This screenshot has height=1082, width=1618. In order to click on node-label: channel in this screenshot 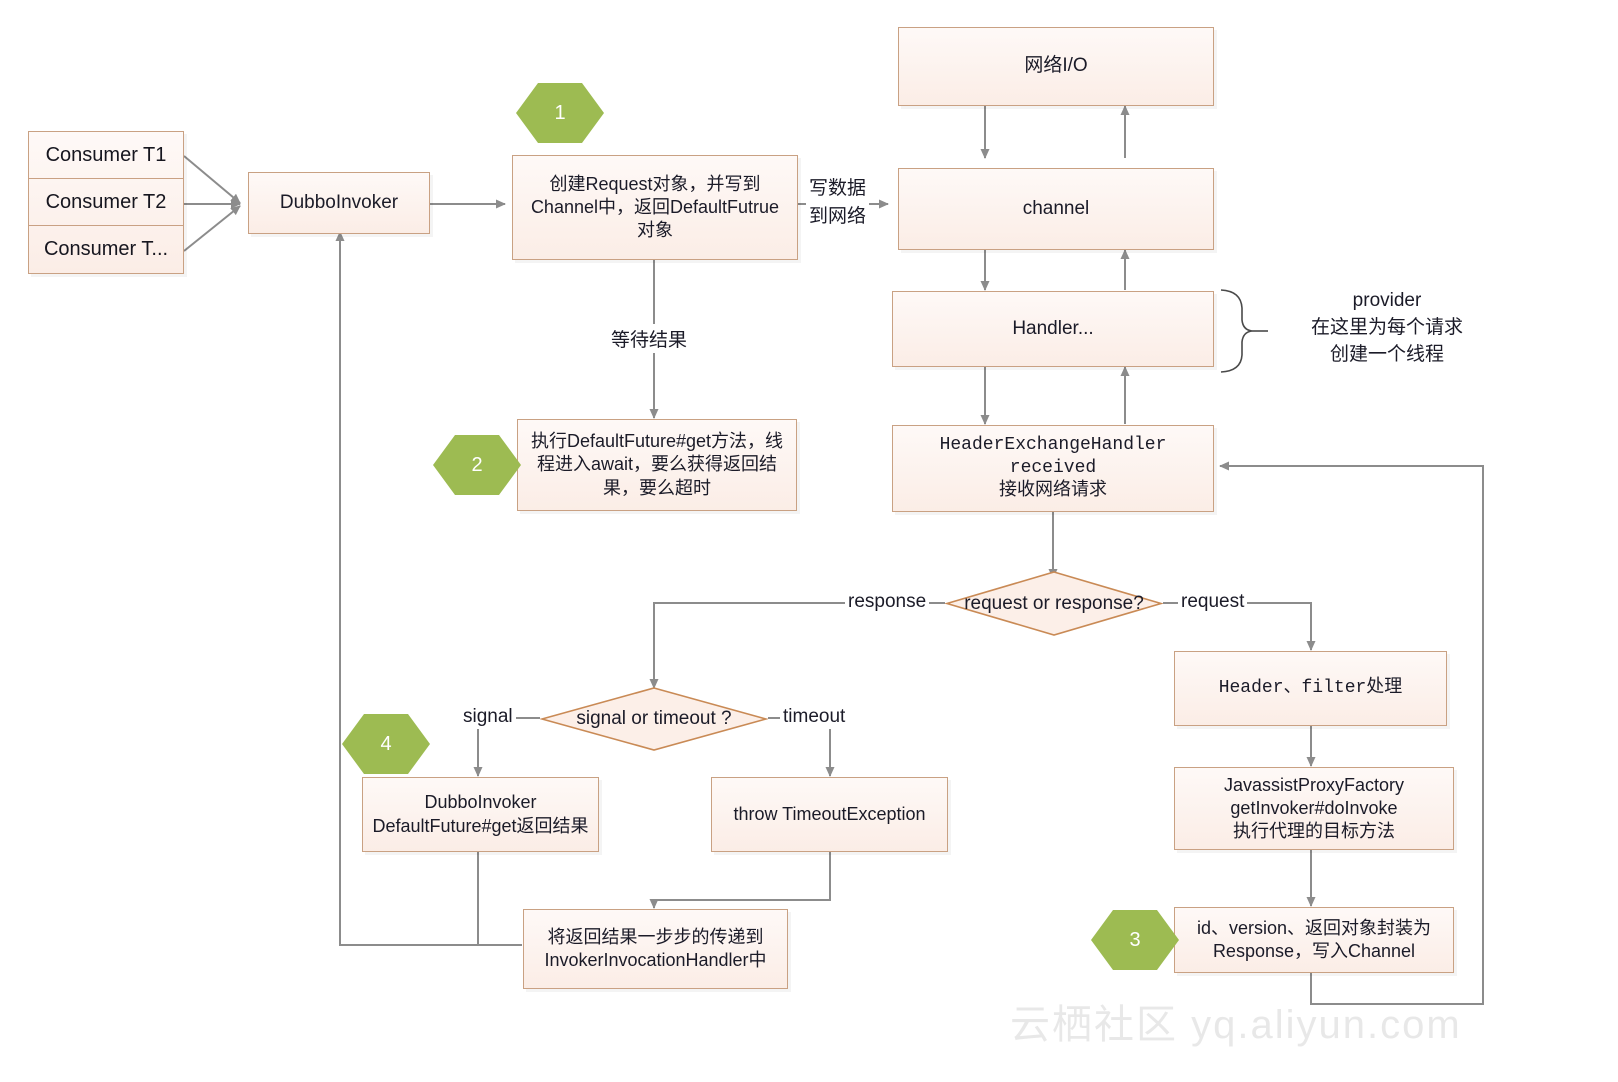, I will do `click(1056, 208)`.